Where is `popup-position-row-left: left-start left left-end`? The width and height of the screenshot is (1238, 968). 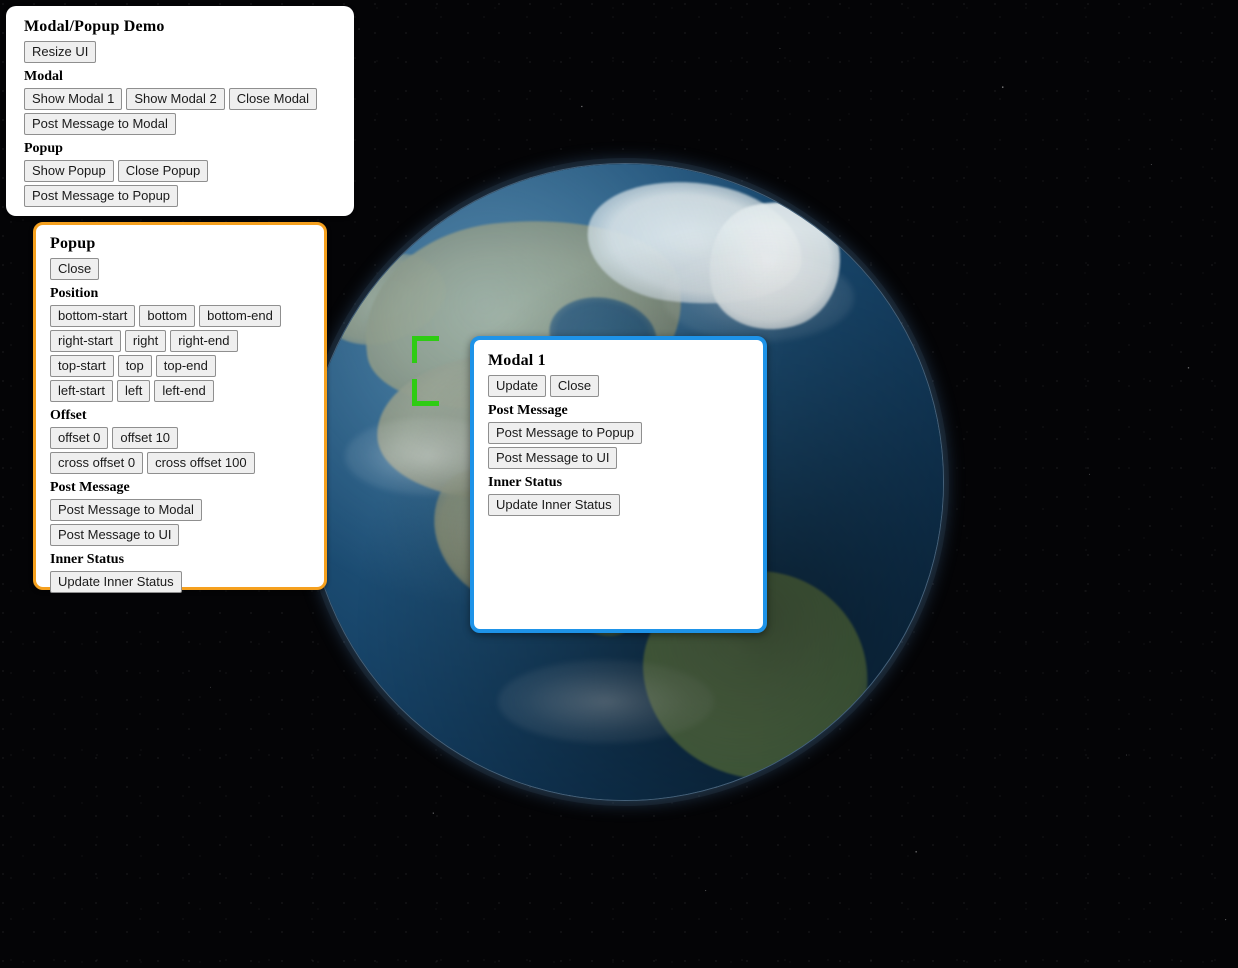 popup-position-row-left: left-start left left-end is located at coordinates (182, 391).